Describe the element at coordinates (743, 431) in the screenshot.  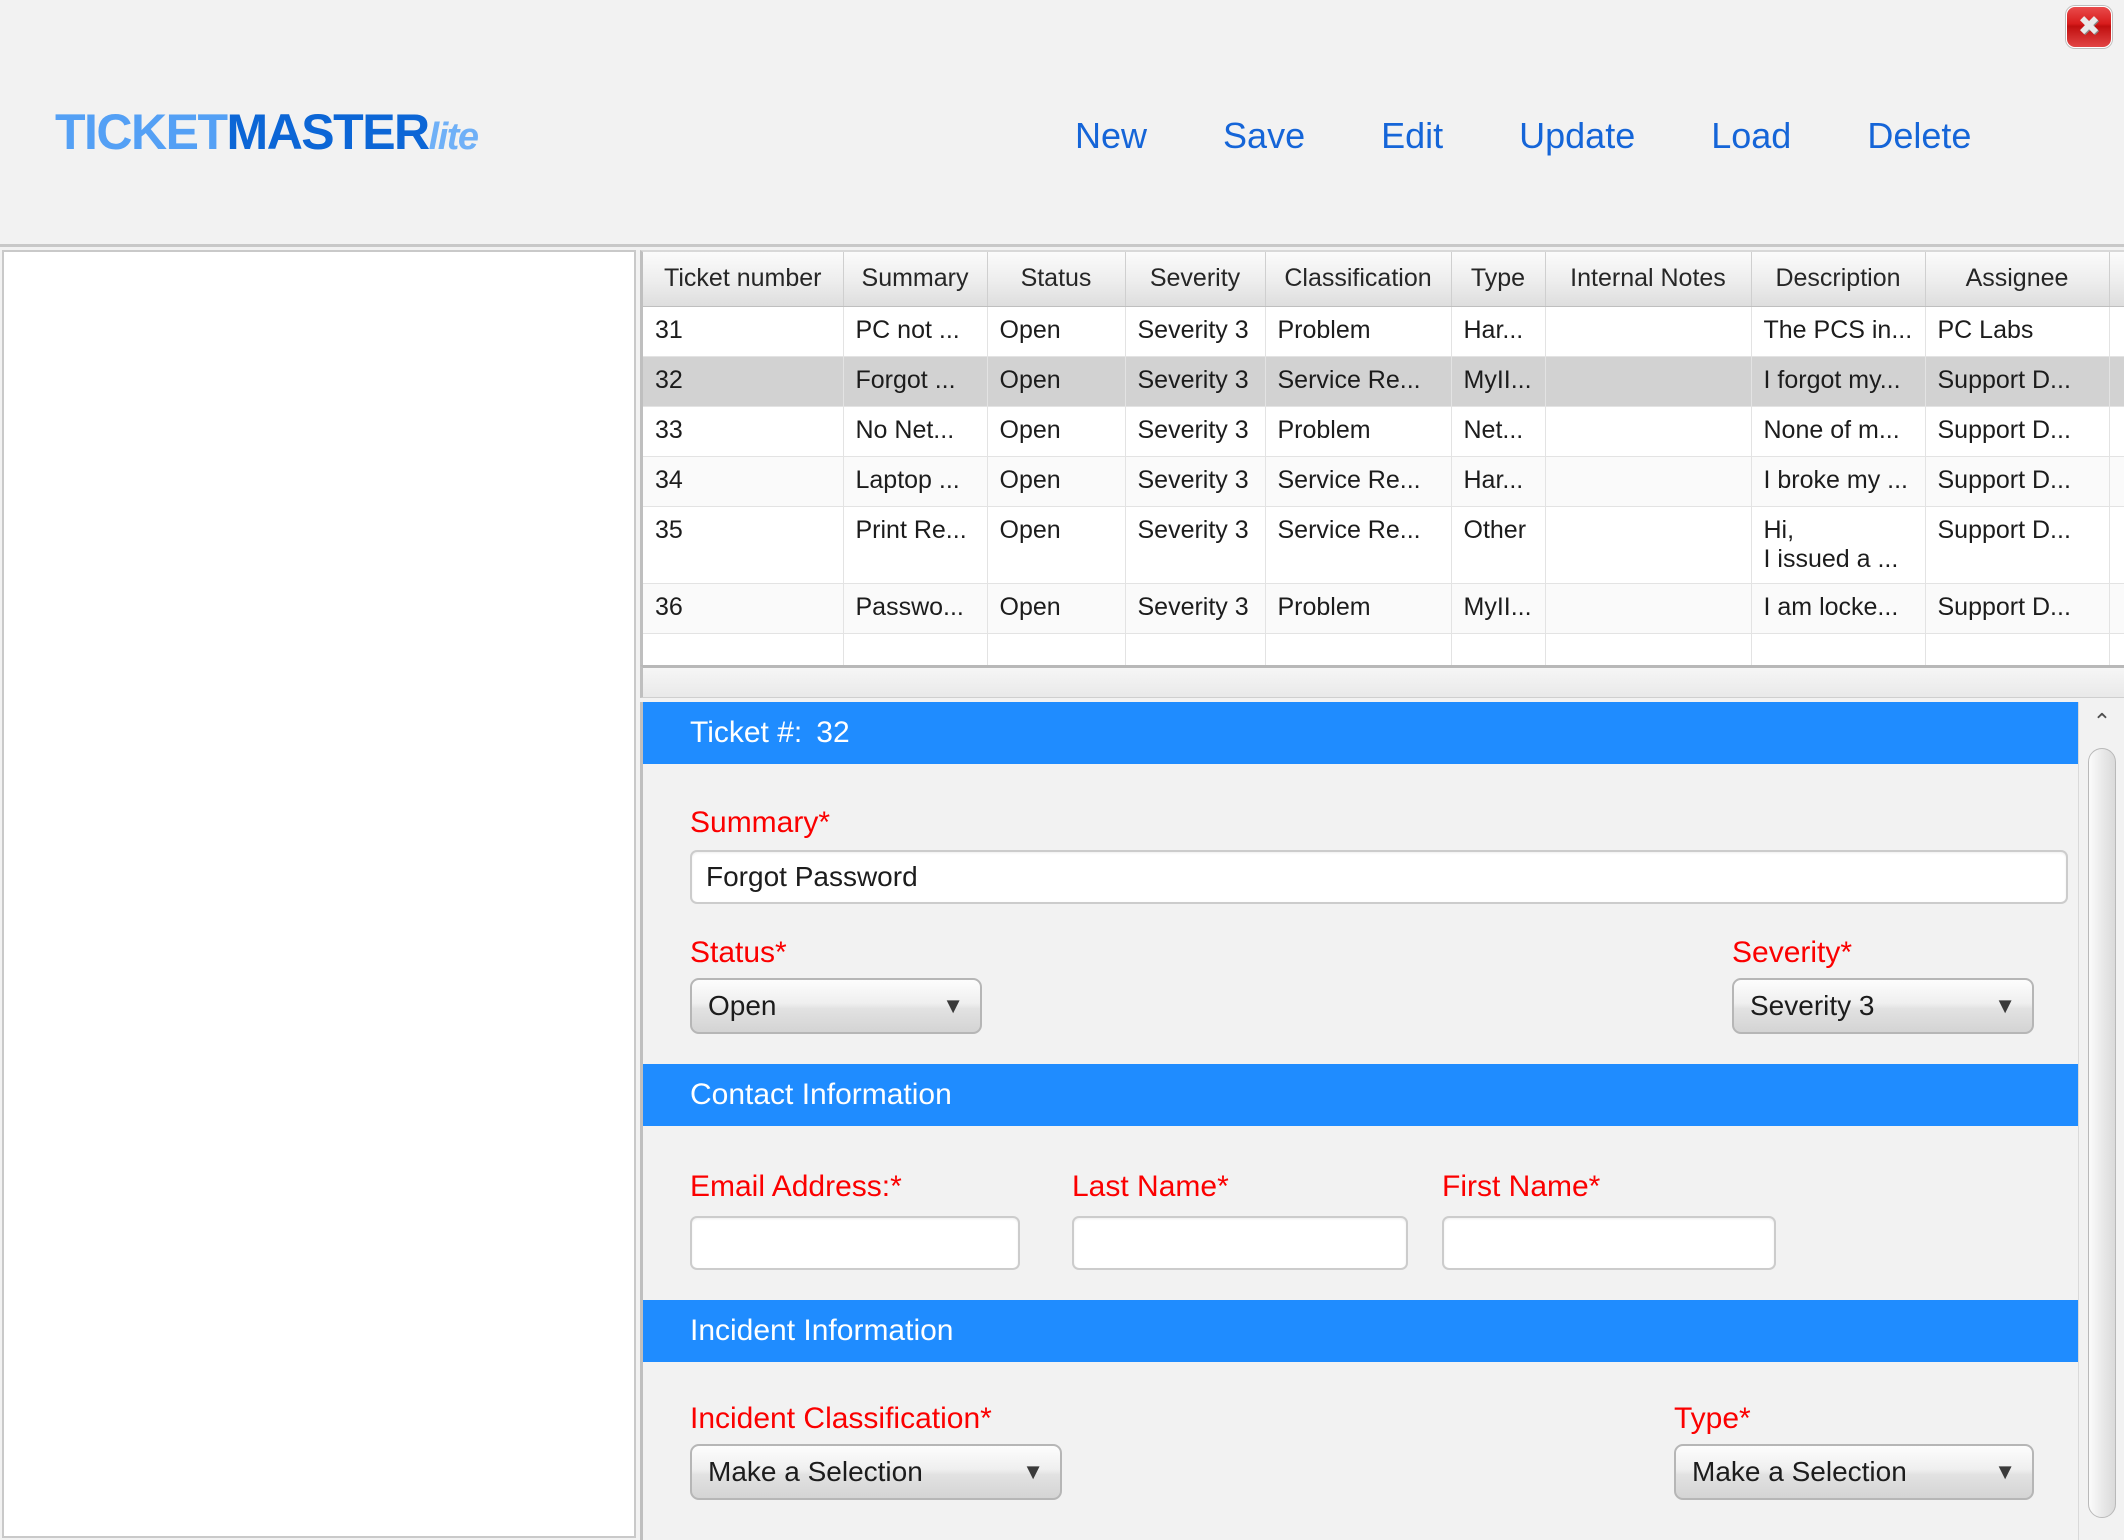
I see `cell-ticket-number: 33` at that location.